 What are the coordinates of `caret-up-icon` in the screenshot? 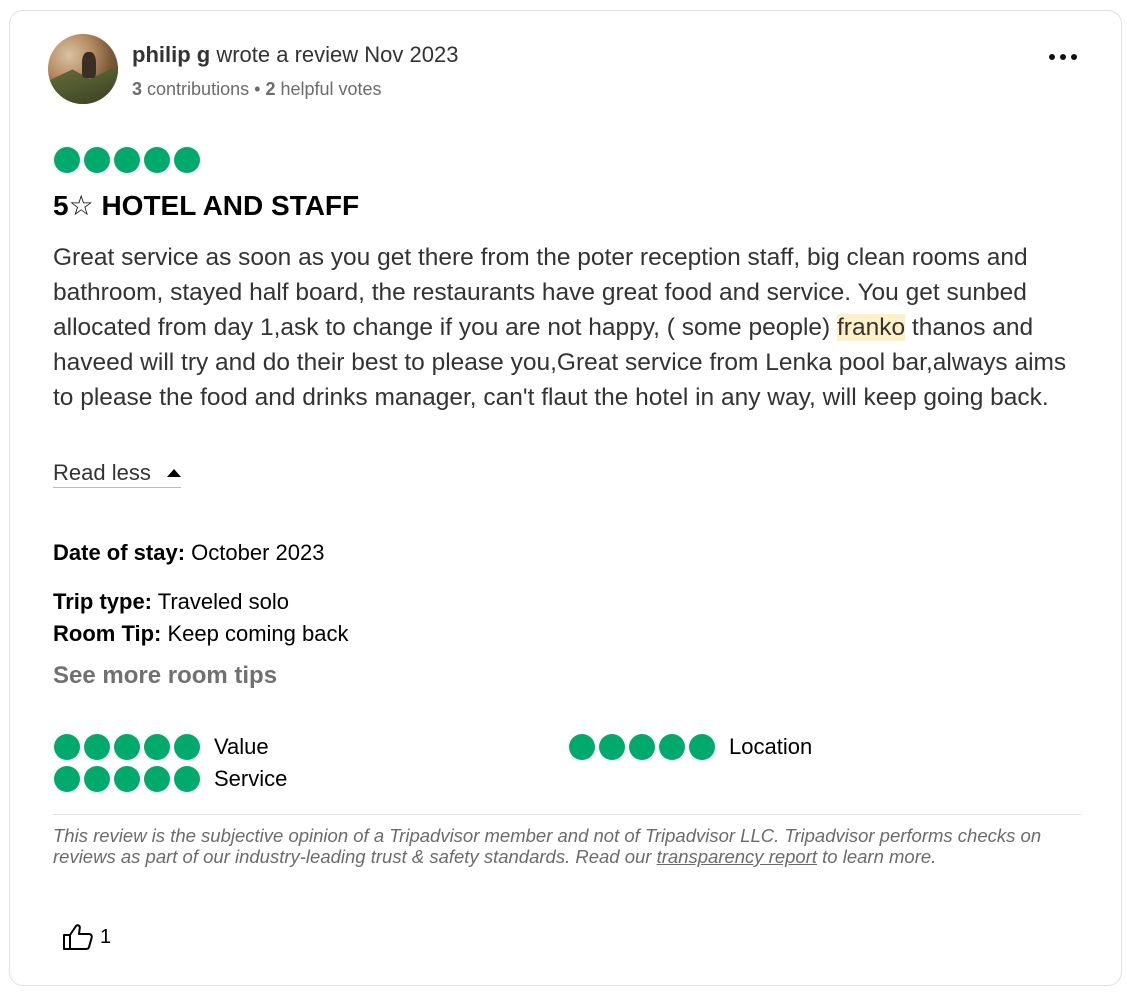 It's located at (173, 473).